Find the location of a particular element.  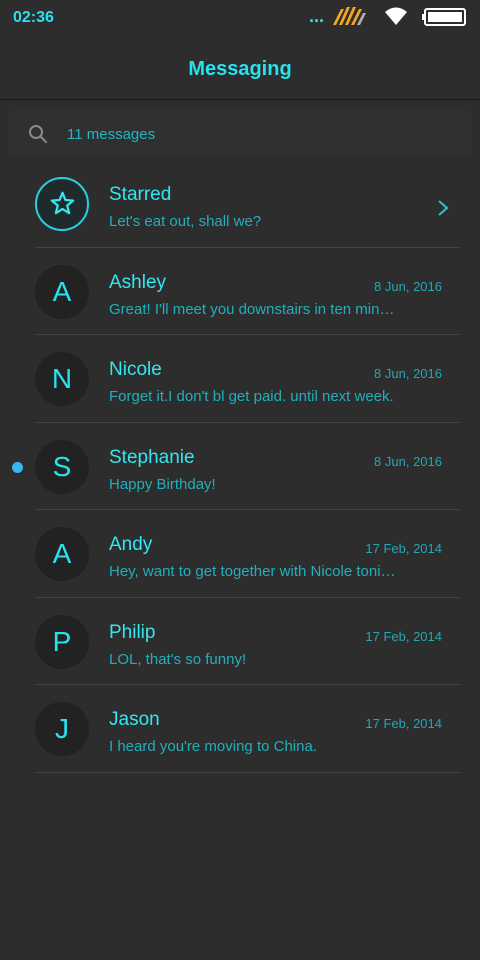

contact-name: Ashley is located at coordinates (138, 282).